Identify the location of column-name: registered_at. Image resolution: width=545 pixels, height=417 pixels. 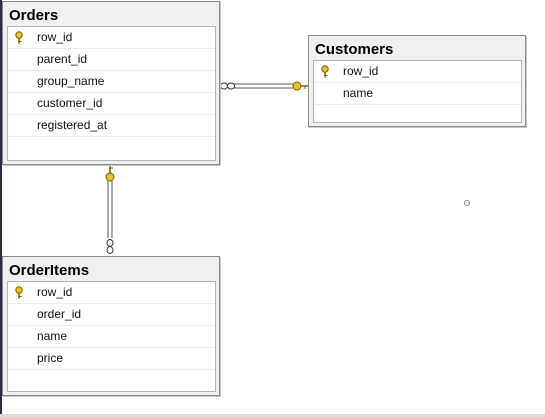
(72, 125).